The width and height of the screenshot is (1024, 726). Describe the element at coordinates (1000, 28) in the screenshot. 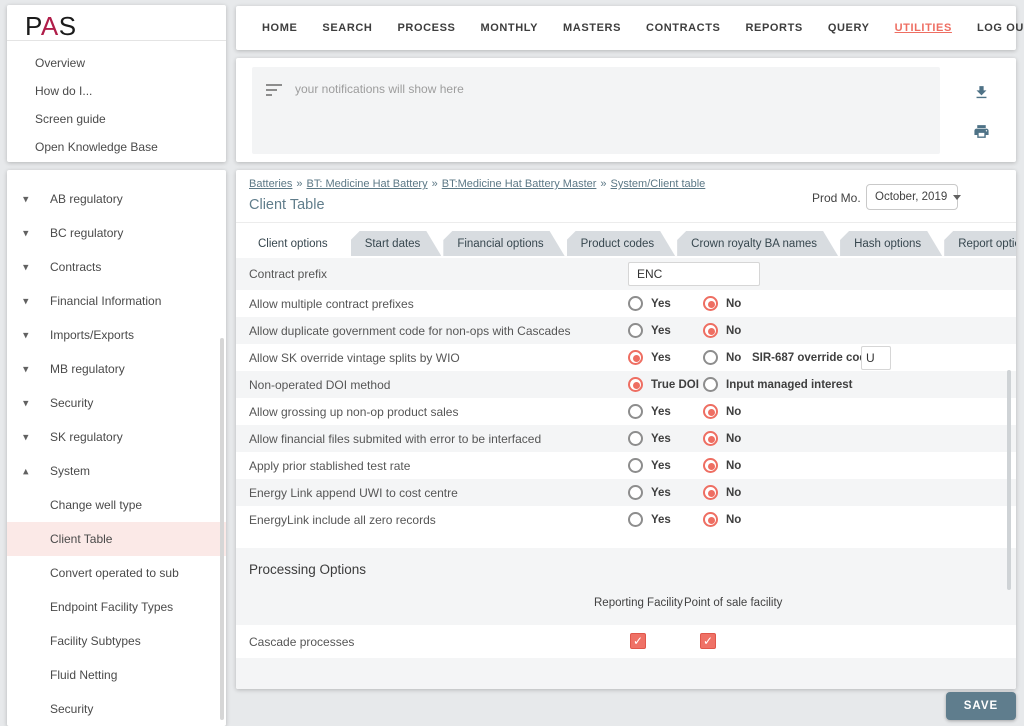

I see `nav-logout: LOG OUT` at that location.